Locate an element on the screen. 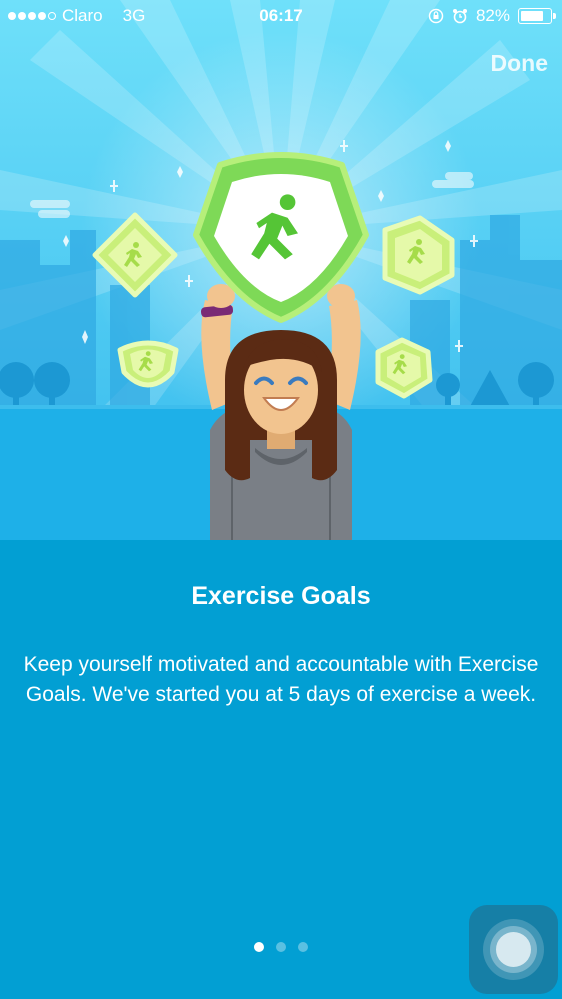 Image resolution: width=562 pixels, height=999 pixels. orientation-lock-icon is located at coordinates (436, 16).